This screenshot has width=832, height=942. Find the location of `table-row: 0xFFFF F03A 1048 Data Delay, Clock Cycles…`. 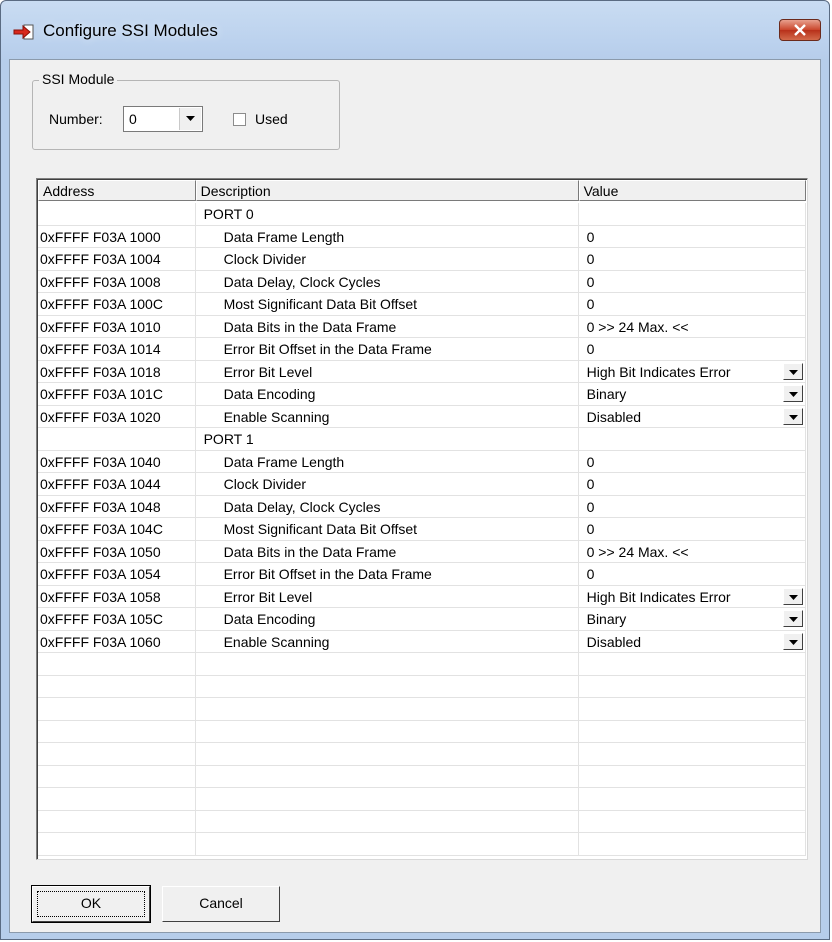

table-row: 0xFFFF F03A 1048 Data Delay, Clock Cycles… is located at coordinates (422, 506).